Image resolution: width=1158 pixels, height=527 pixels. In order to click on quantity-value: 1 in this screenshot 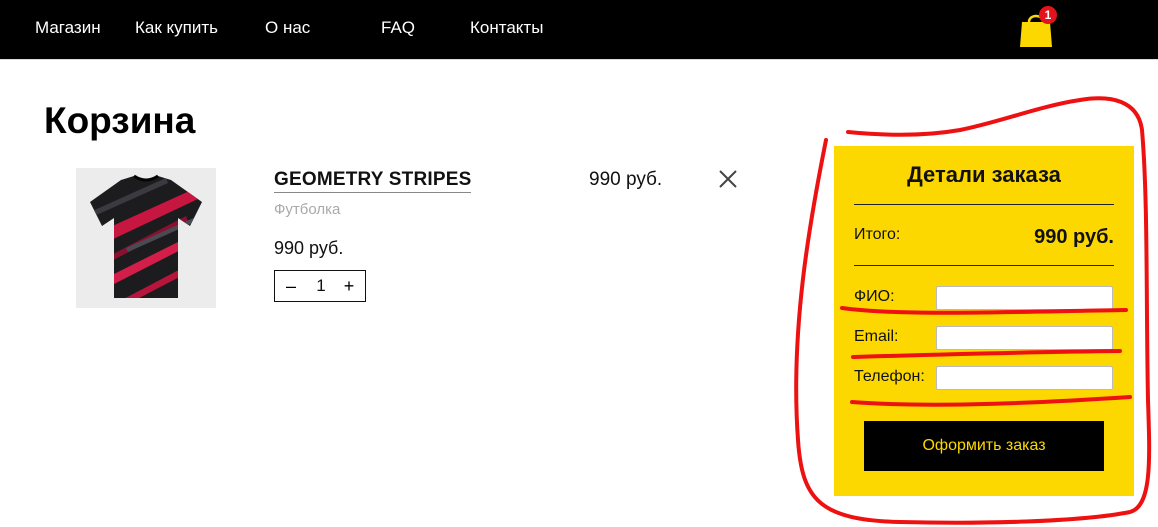, I will do `click(321, 285)`.